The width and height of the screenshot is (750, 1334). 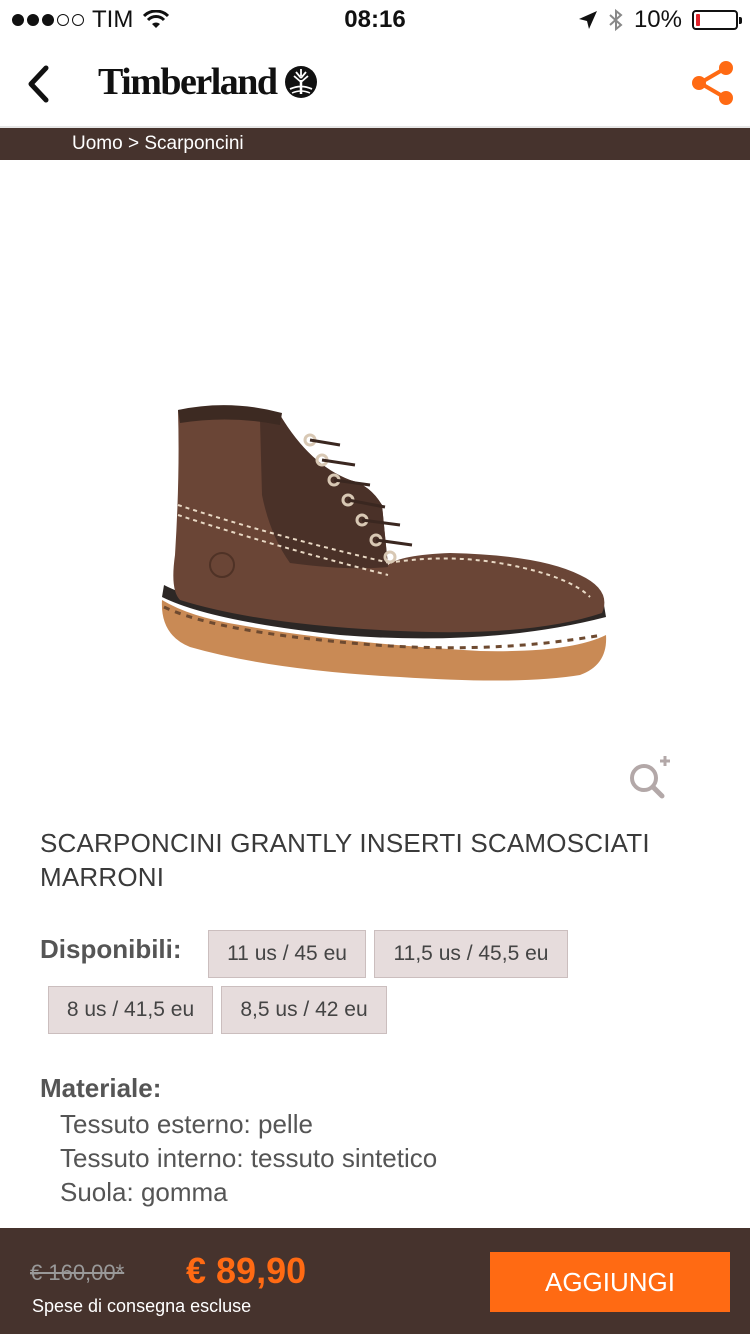 I want to click on current-price: € 89,90, so click(x=246, y=1270).